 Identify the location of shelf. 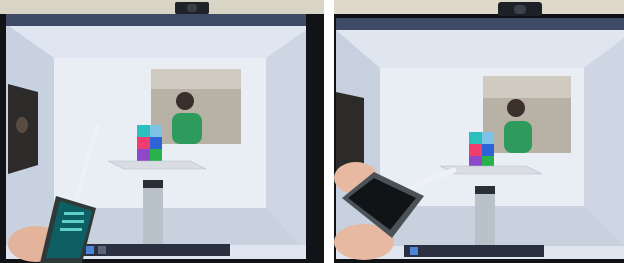
(157, 165).